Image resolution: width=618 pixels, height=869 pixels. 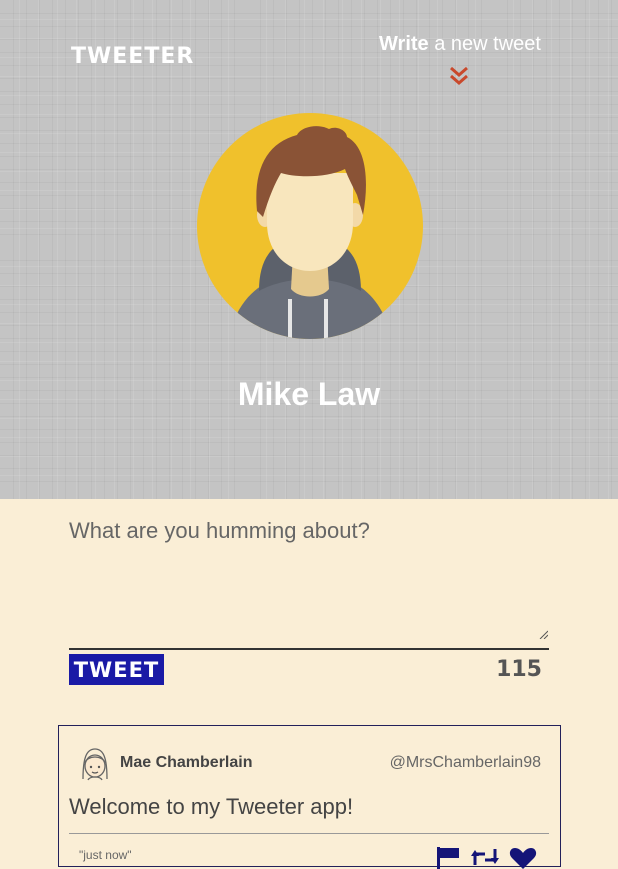 I want to click on double-chevron-down-icon, so click(x=459, y=76).